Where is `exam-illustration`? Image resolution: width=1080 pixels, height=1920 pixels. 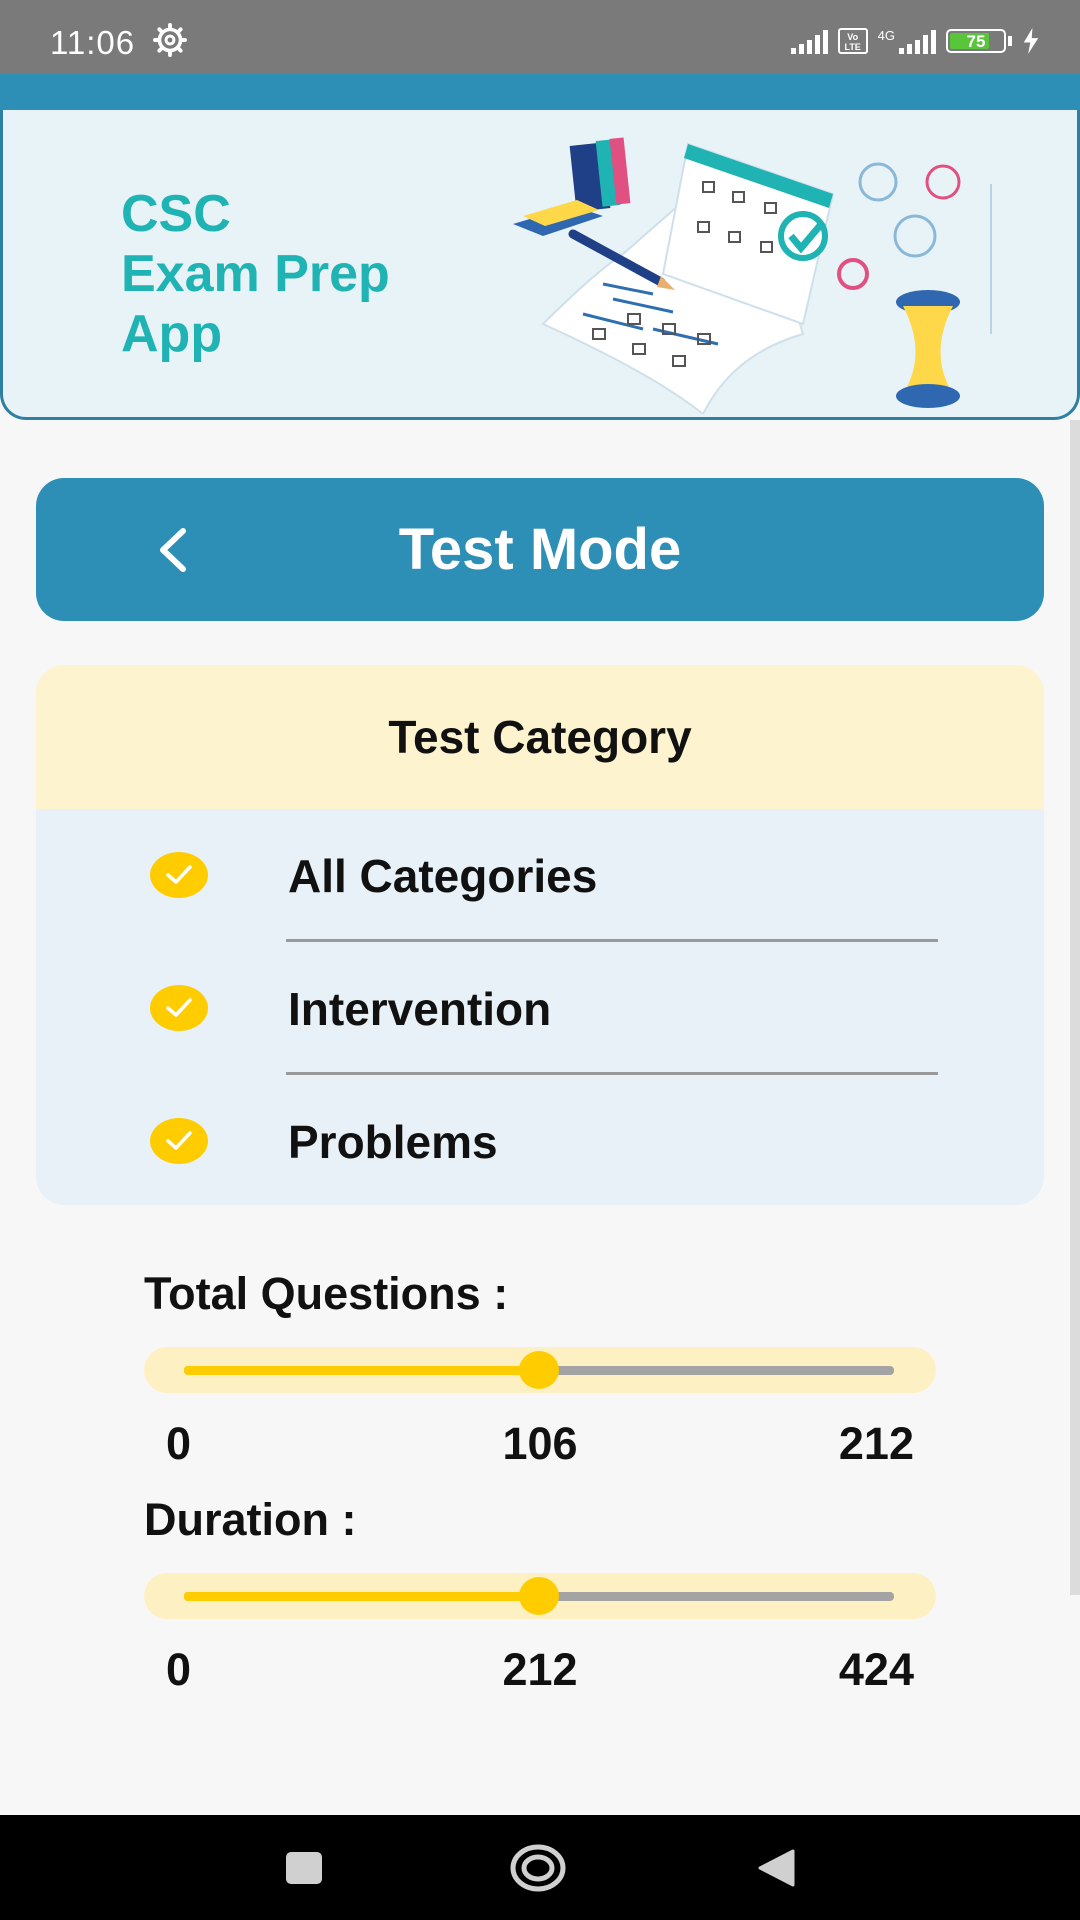 exam-illustration is located at coordinates (752, 275).